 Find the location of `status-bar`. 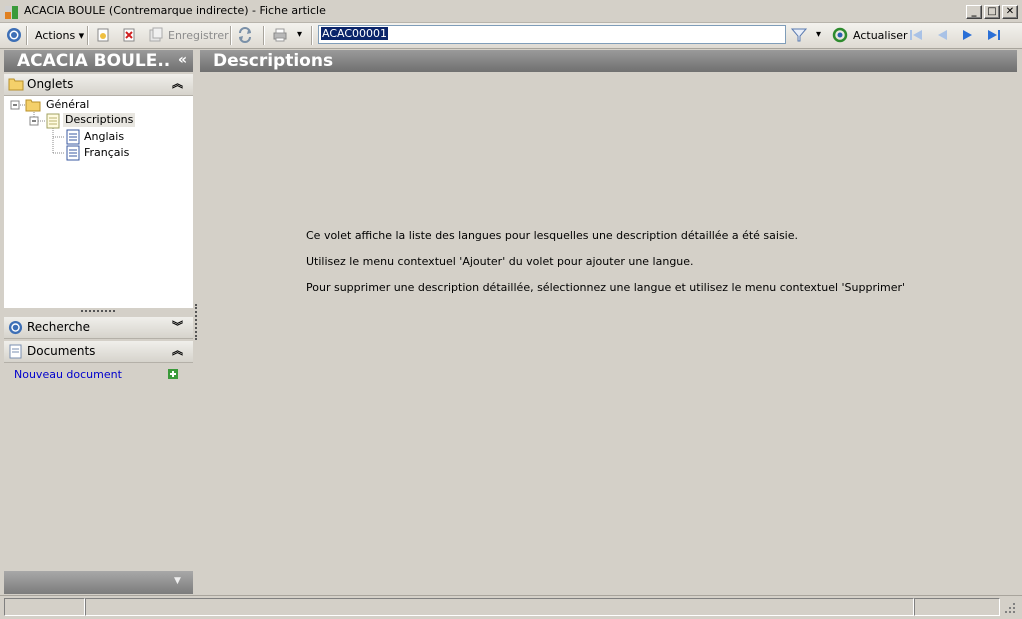

status-bar is located at coordinates (511, 607).